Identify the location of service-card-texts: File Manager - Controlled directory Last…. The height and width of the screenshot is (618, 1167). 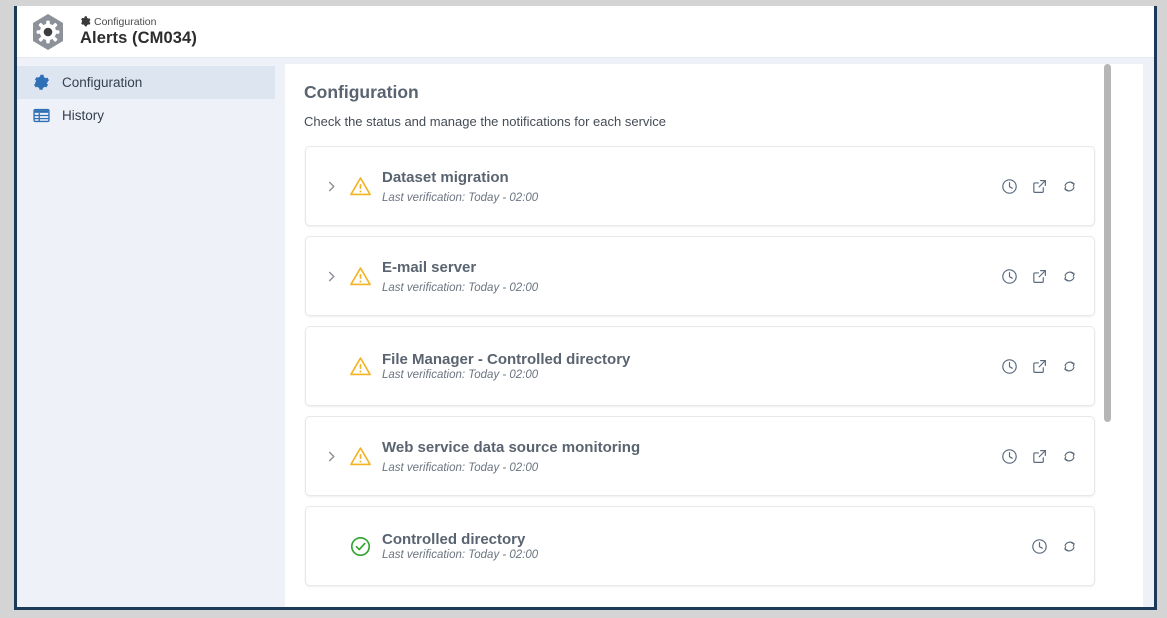
(691, 365).